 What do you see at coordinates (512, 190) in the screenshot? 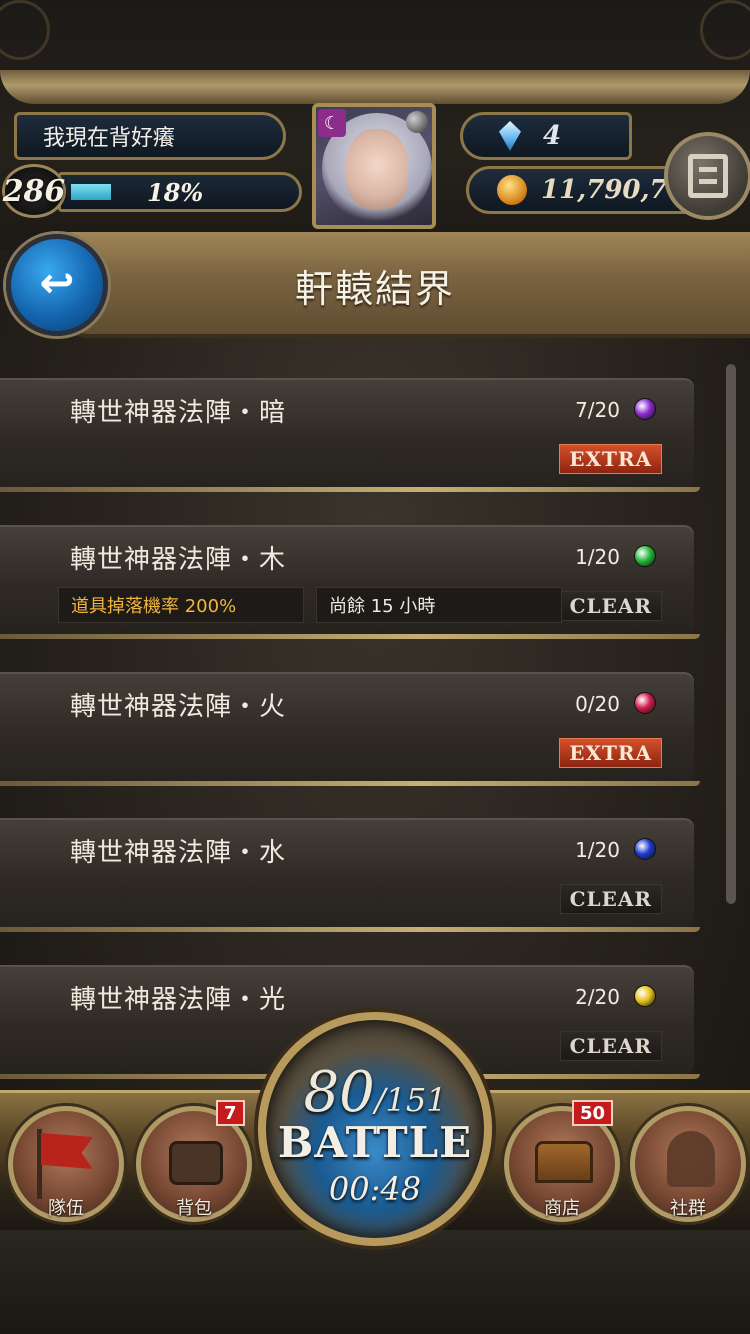
I see `coin-icon` at bounding box center [512, 190].